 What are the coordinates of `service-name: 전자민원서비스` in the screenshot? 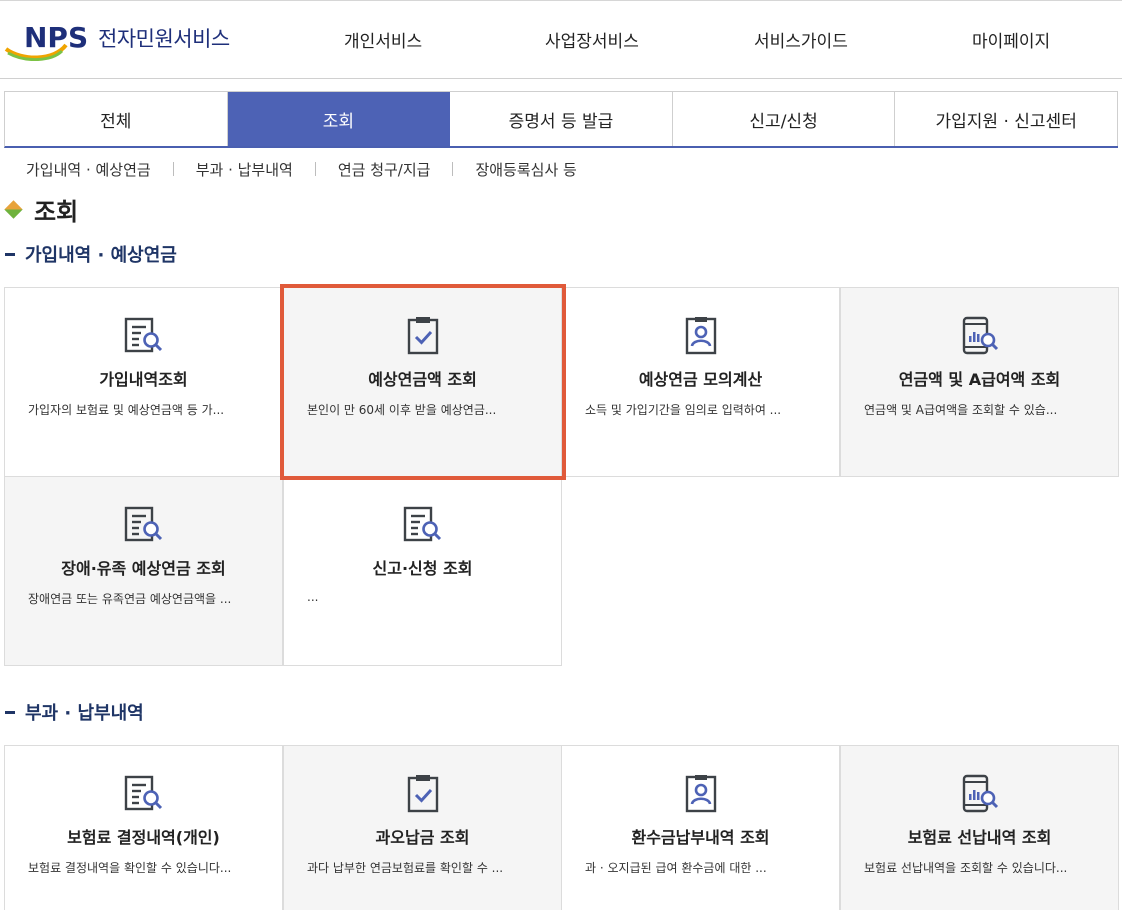 It's located at (164, 39).